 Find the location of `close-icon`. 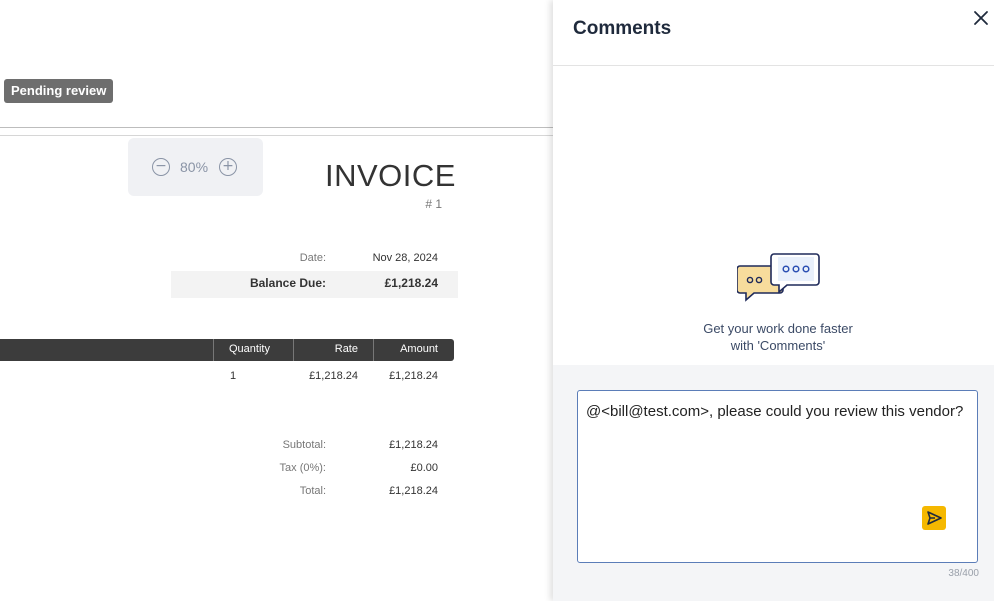

close-icon is located at coordinates (981, 18).